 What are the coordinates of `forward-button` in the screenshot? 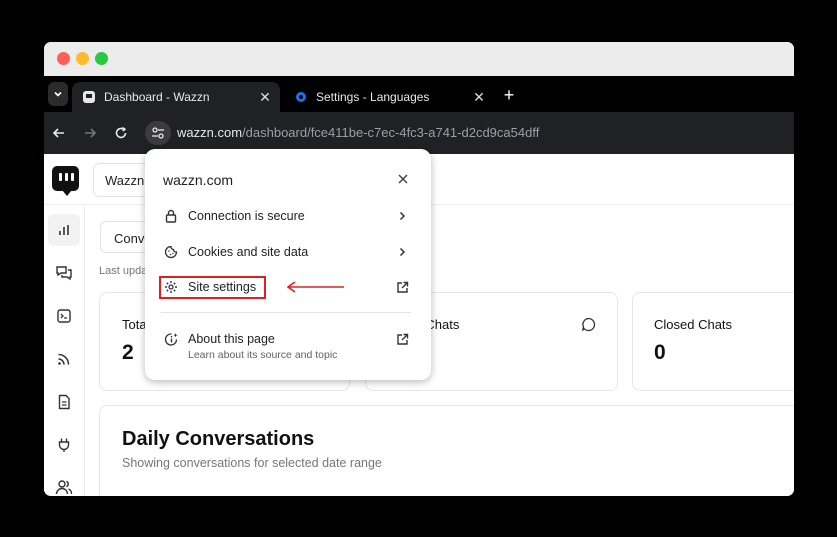 It's located at (90, 133).